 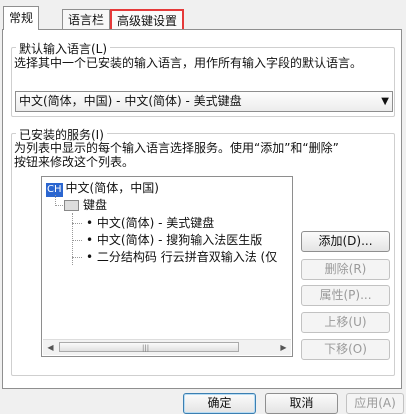 What do you see at coordinates (63, 48) in the screenshot?
I see `default-language-legend: 默认输入语言(L)` at bounding box center [63, 48].